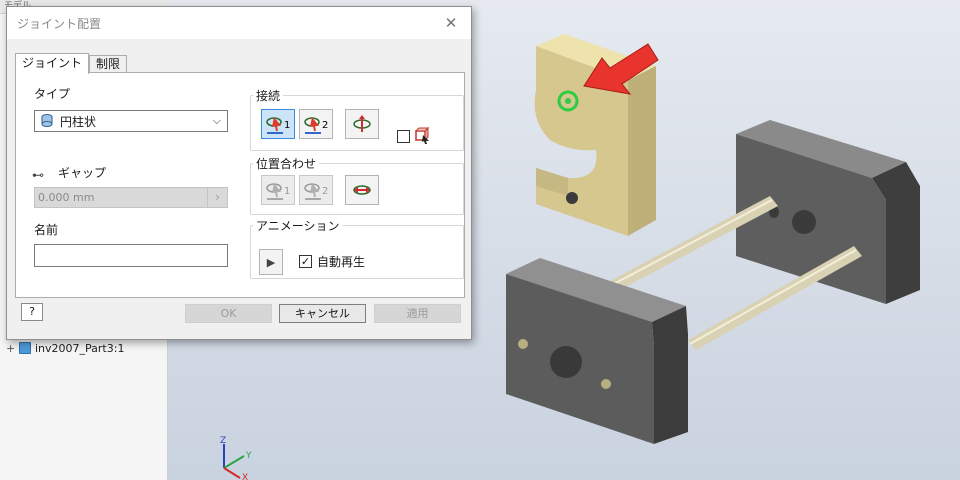  What do you see at coordinates (228, 313) in the screenshot?
I see `ok-button: OK` at bounding box center [228, 313].